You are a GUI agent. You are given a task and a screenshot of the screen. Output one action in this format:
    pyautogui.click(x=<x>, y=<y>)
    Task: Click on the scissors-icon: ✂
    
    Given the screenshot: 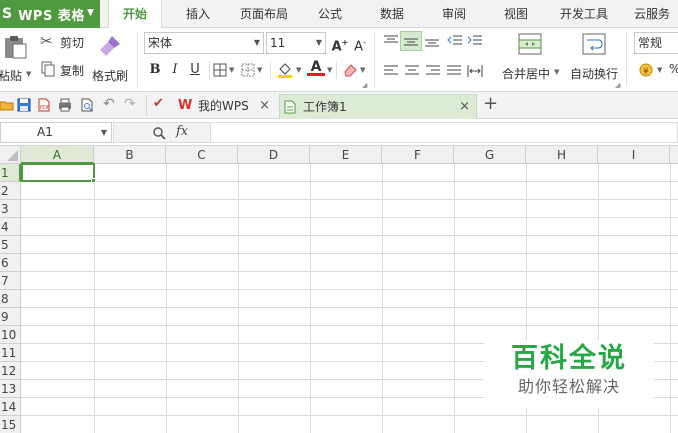 What is the action you would take?
    pyautogui.click(x=46, y=41)
    